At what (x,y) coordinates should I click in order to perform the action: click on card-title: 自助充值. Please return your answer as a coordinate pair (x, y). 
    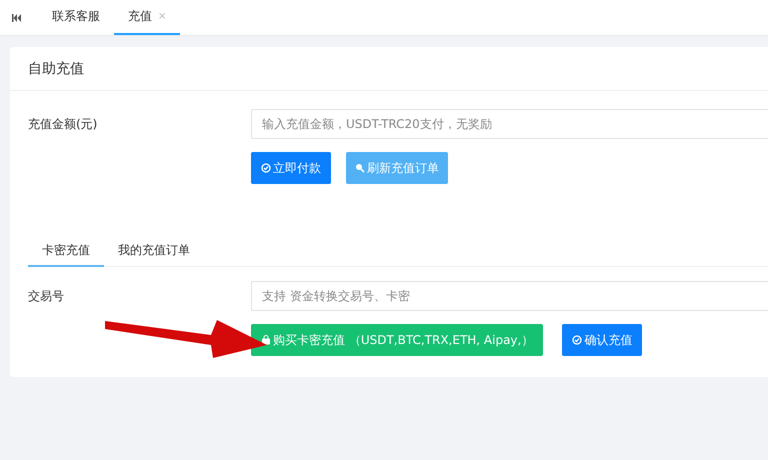
    Looking at the image, I should click on (389, 69).